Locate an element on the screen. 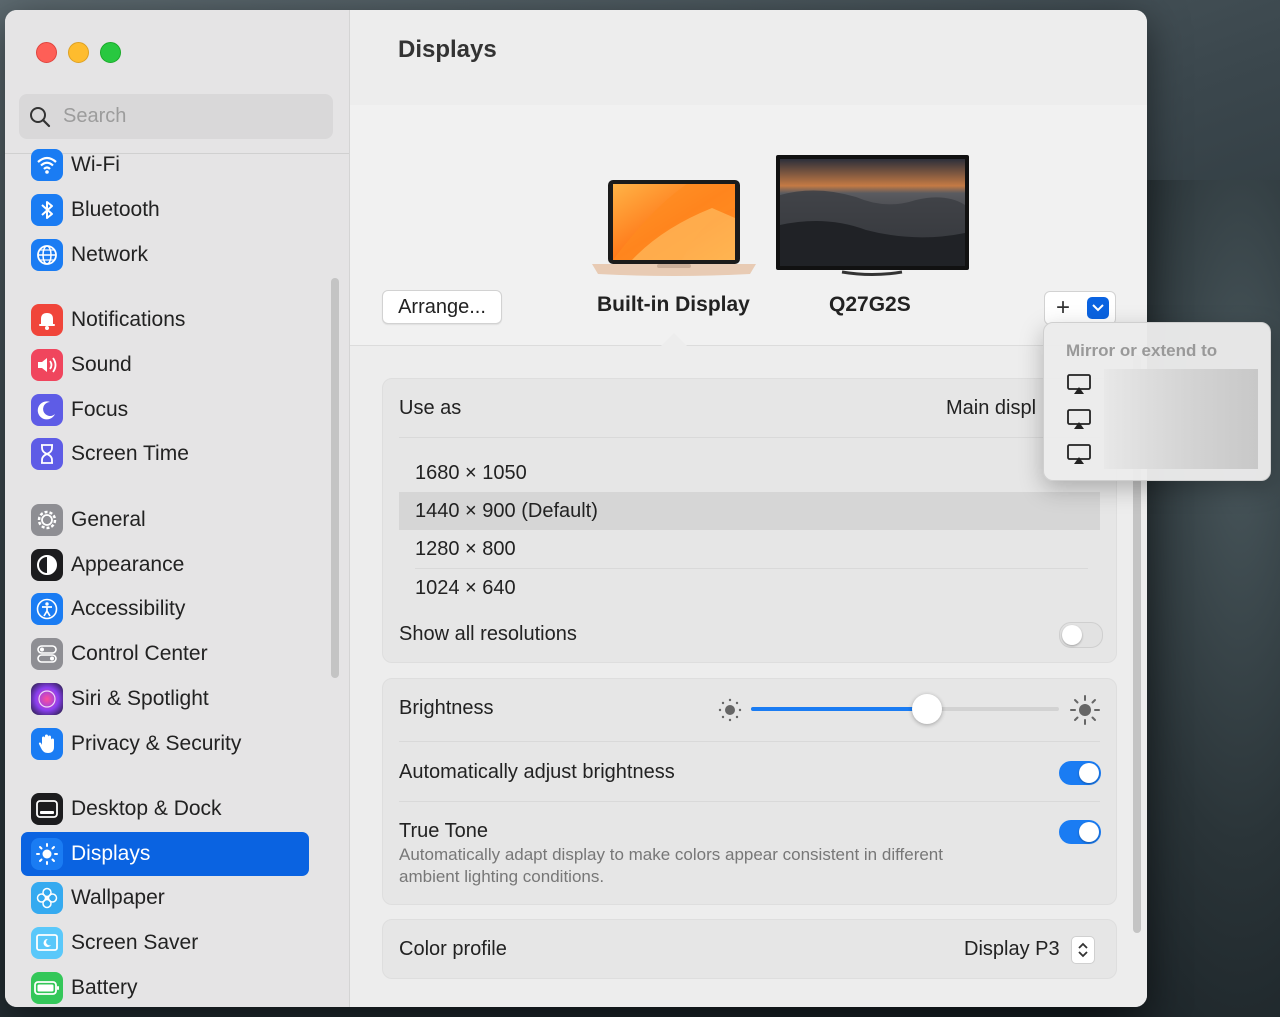 The width and height of the screenshot is (1280, 1017). sidebar-item-privacy: Privacy & Security is located at coordinates (165, 744).